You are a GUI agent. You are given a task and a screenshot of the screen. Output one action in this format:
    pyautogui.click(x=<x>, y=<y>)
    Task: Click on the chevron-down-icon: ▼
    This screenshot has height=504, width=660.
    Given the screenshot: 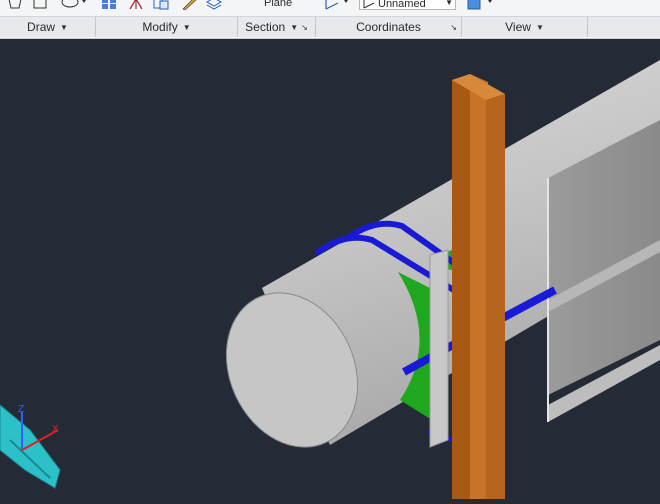 What is the action you would take?
    pyautogui.click(x=449, y=3)
    